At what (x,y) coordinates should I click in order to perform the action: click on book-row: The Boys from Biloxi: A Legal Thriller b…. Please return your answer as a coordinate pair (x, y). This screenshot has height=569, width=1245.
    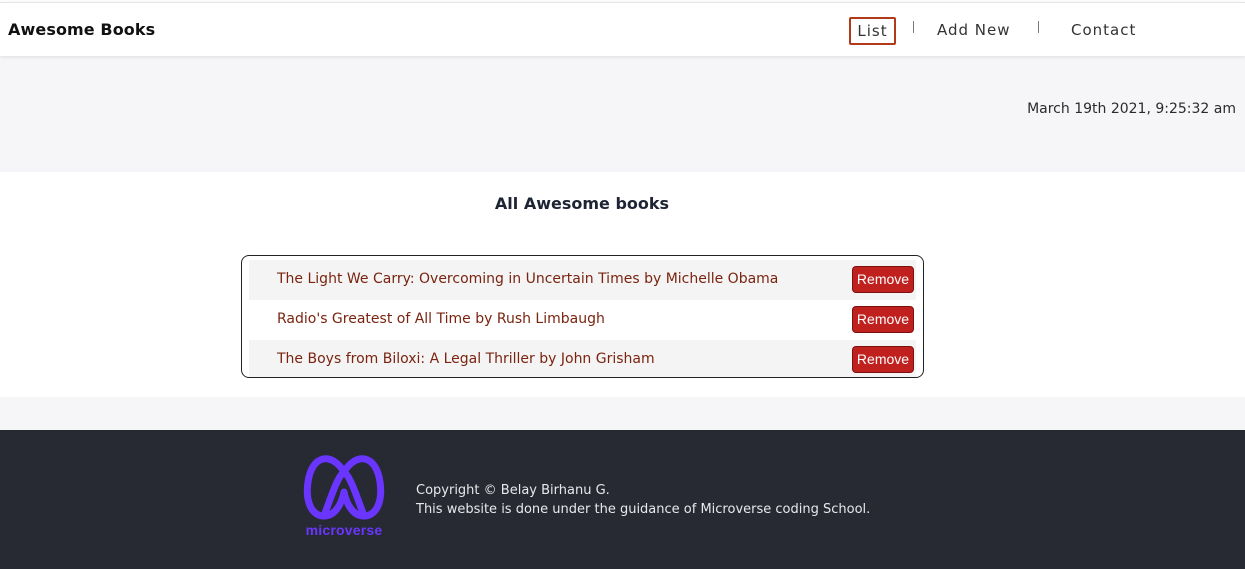
    Looking at the image, I should click on (582, 358).